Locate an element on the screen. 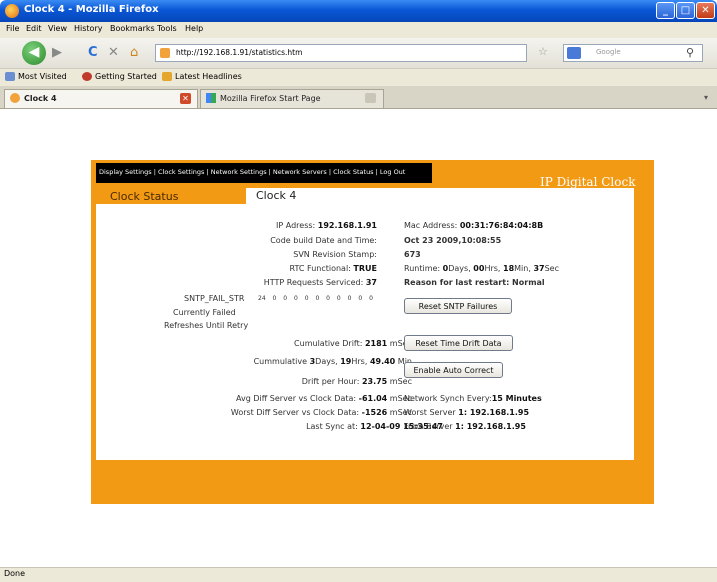  menu-tools: Tools is located at coordinates (167, 28).